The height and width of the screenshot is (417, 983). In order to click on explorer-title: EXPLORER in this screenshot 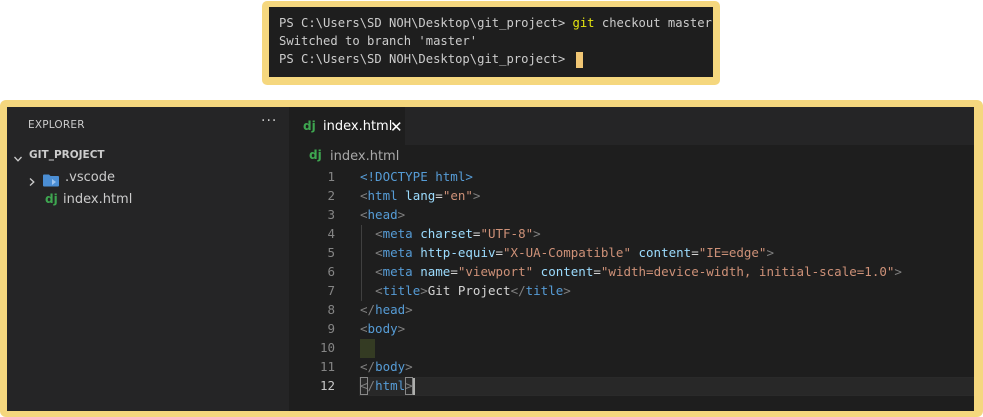, I will do `click(56, 125)`.